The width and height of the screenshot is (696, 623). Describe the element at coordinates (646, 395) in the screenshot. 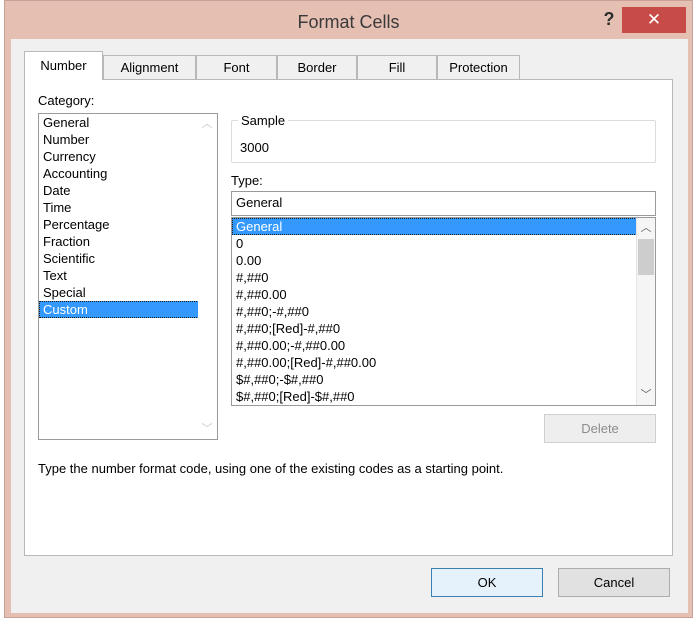

I see `type-scroll-down-icon: ﹀` at that location.